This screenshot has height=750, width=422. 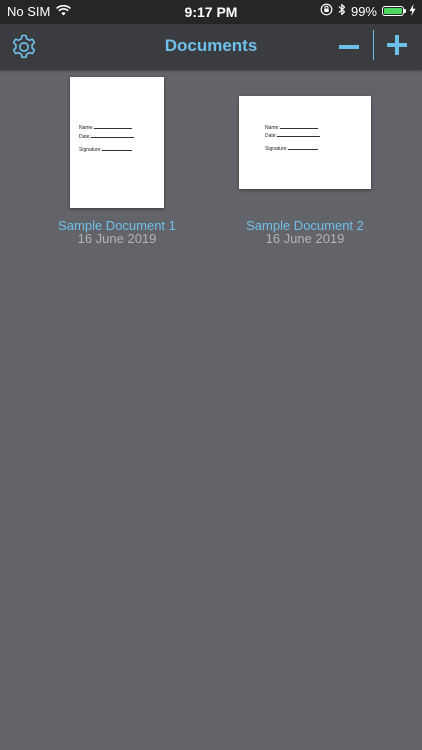 I want to click on plus-icon, so click(x=397, y=48).